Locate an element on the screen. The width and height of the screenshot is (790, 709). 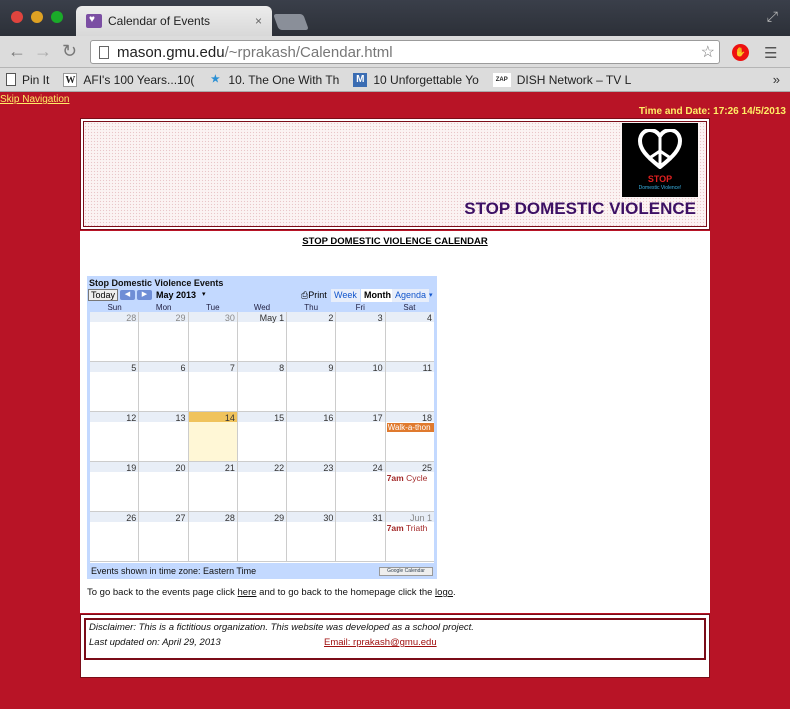
day-cell: 15 is located at coordinates (262, 436).